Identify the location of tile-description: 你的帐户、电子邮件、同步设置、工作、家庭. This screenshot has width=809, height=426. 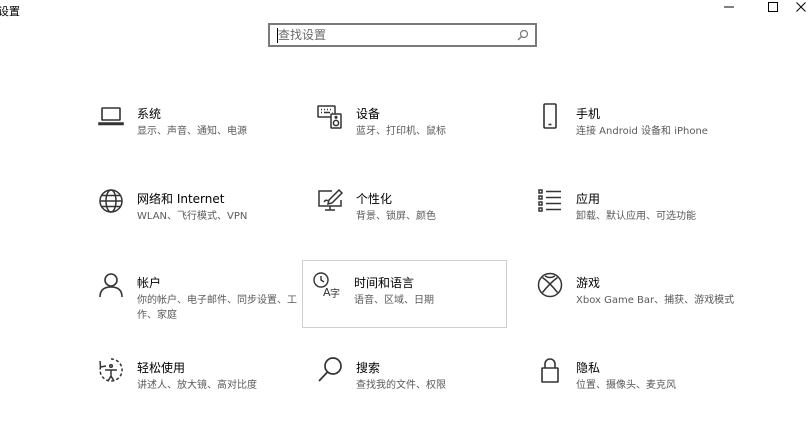
(217, 308).